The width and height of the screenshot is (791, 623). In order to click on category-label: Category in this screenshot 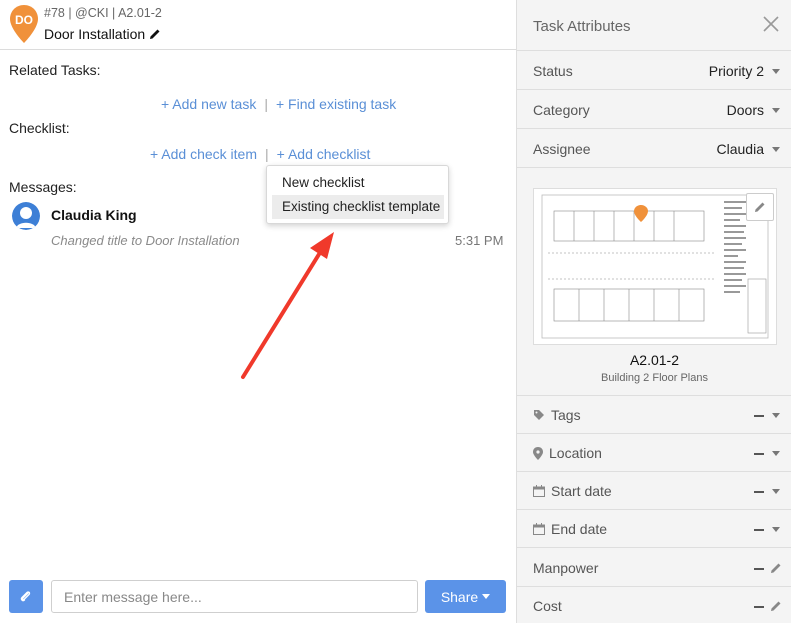, I will do `click(561, 110)`.